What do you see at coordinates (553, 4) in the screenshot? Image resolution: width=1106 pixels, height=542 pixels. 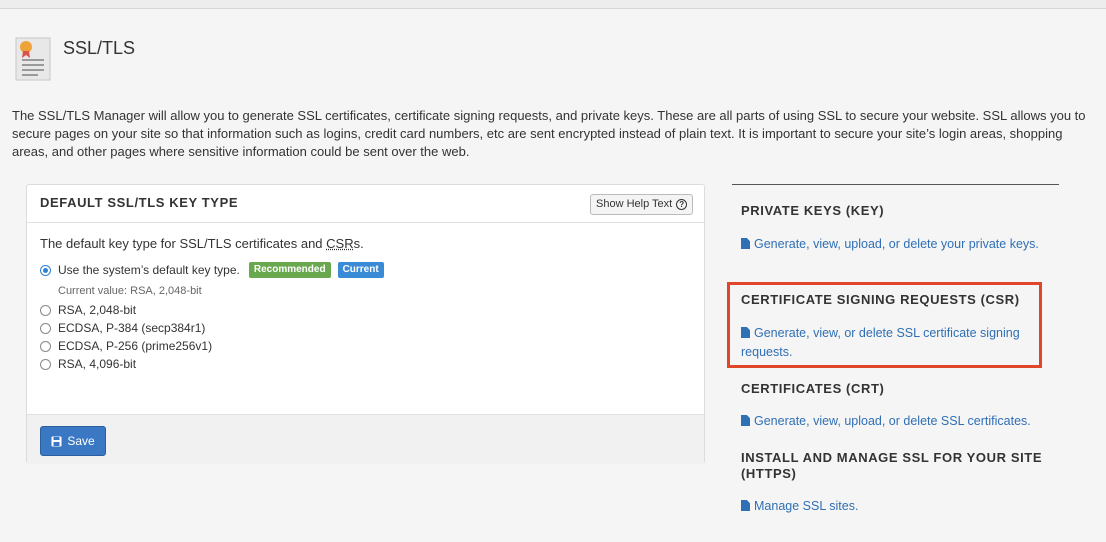 I see `top-bar` at bounding box center [553, 4].